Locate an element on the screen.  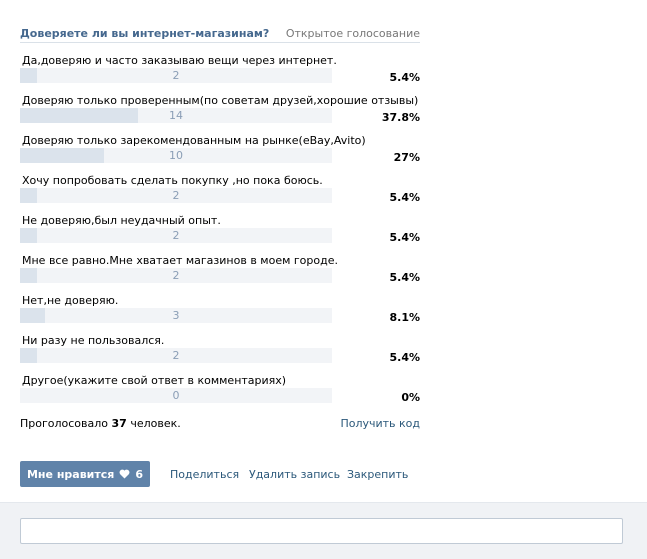
poll-option-count: 14 is located at coordinates (176, 115).